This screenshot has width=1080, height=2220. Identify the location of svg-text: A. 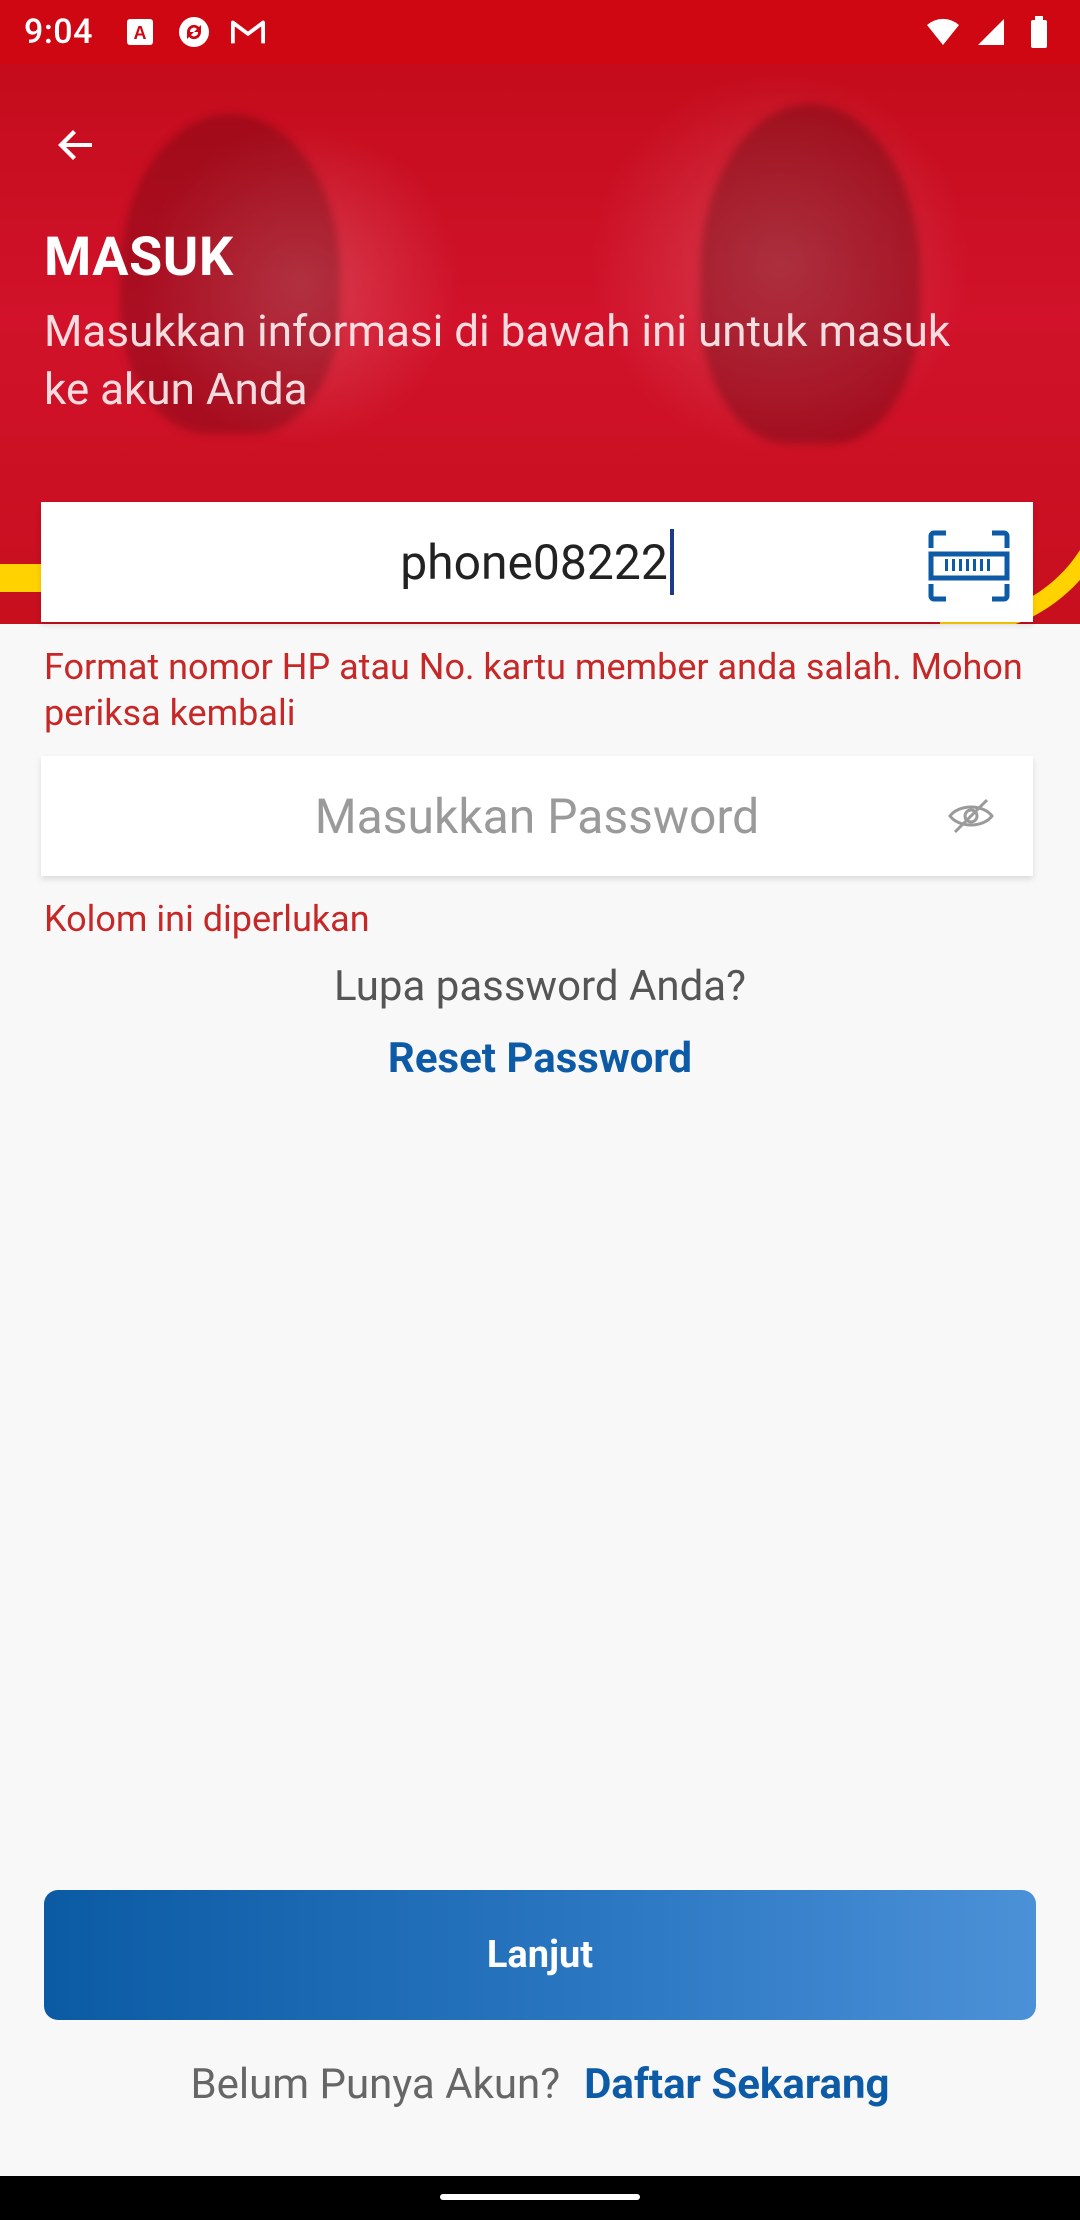
(139, 33).